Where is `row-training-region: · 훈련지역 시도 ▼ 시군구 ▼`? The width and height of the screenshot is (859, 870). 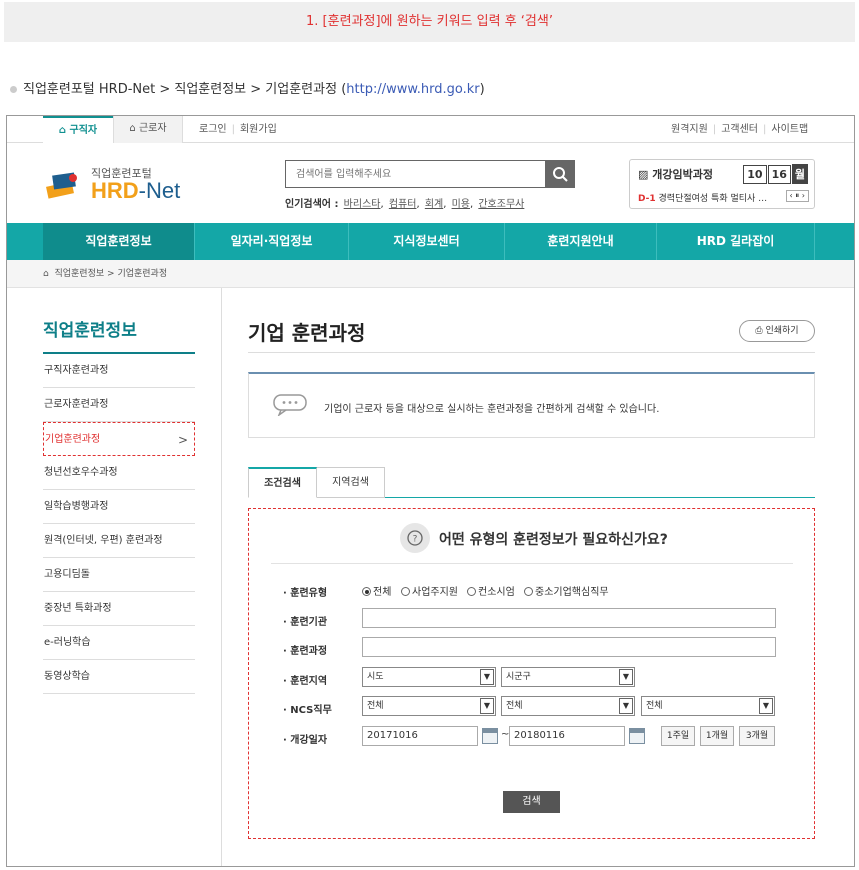 row-training-region: · 훈련지역 시도 ▼ 시군구 ▼ is located at coordinates (533, 678).